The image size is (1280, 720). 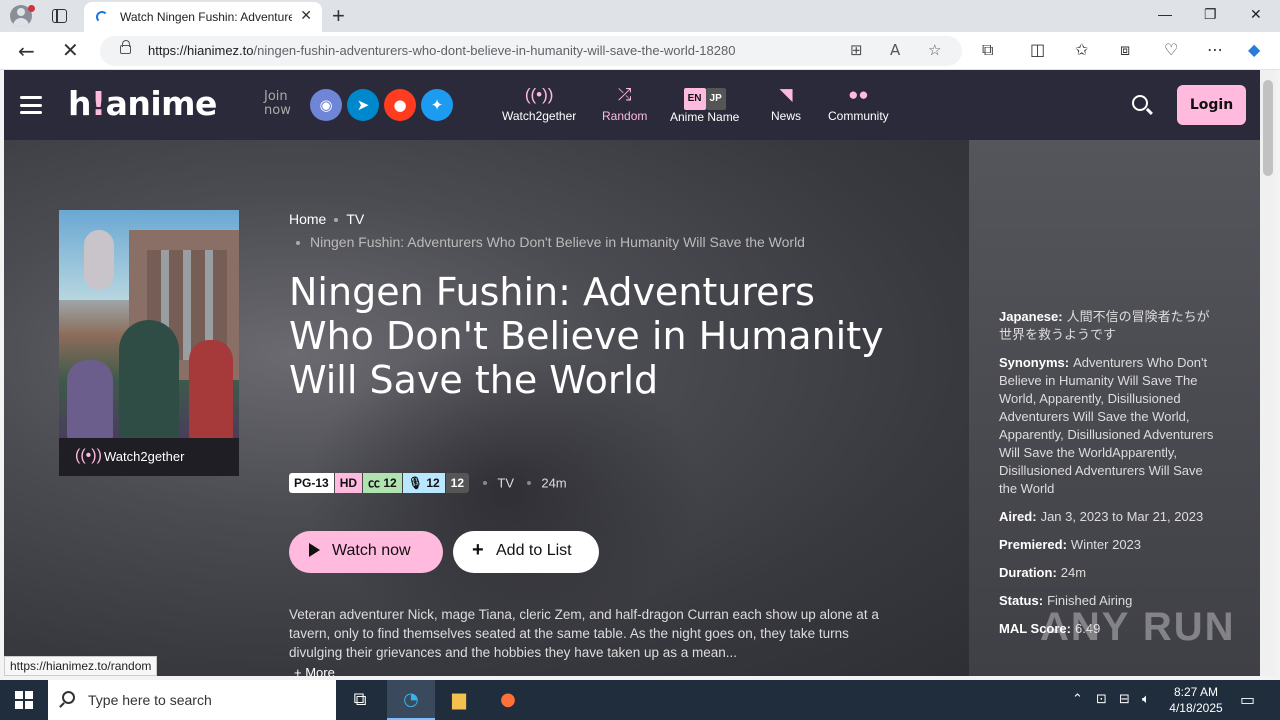 I want to click on edge-taskbar-icon: ◔, so click(x=411, y=700).